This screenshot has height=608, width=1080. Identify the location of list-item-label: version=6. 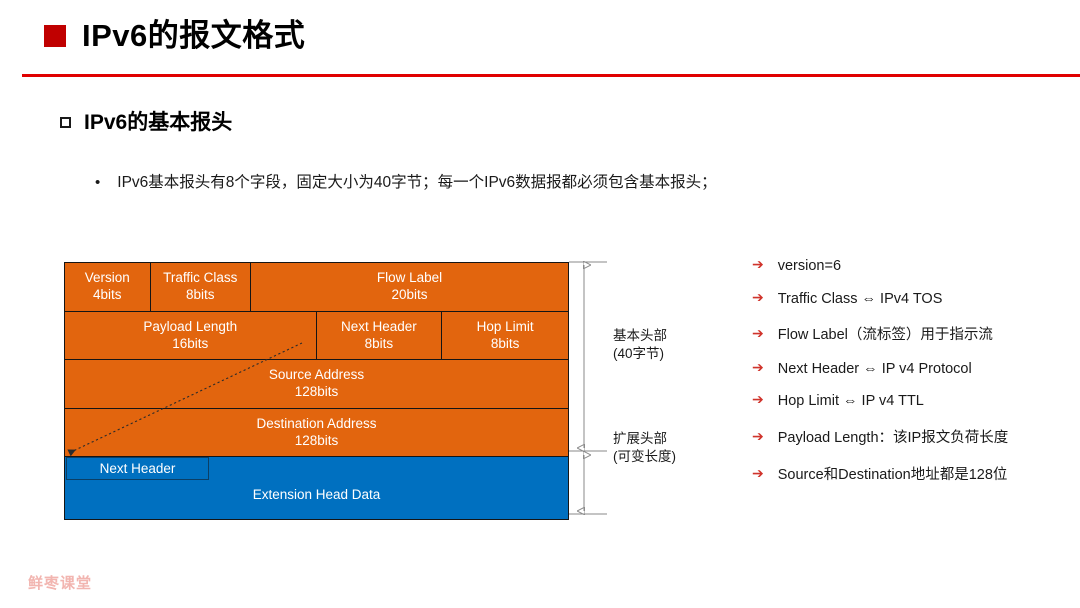
(809, 266).